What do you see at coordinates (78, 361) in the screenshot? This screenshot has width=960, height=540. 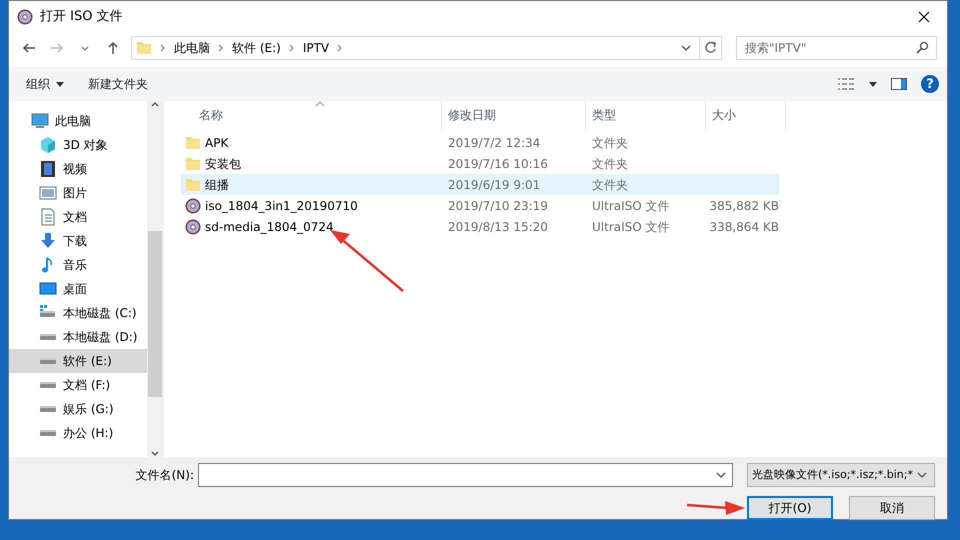 I see `sidebar-item: 软件 (E:)` at bounding box center [78, 361].